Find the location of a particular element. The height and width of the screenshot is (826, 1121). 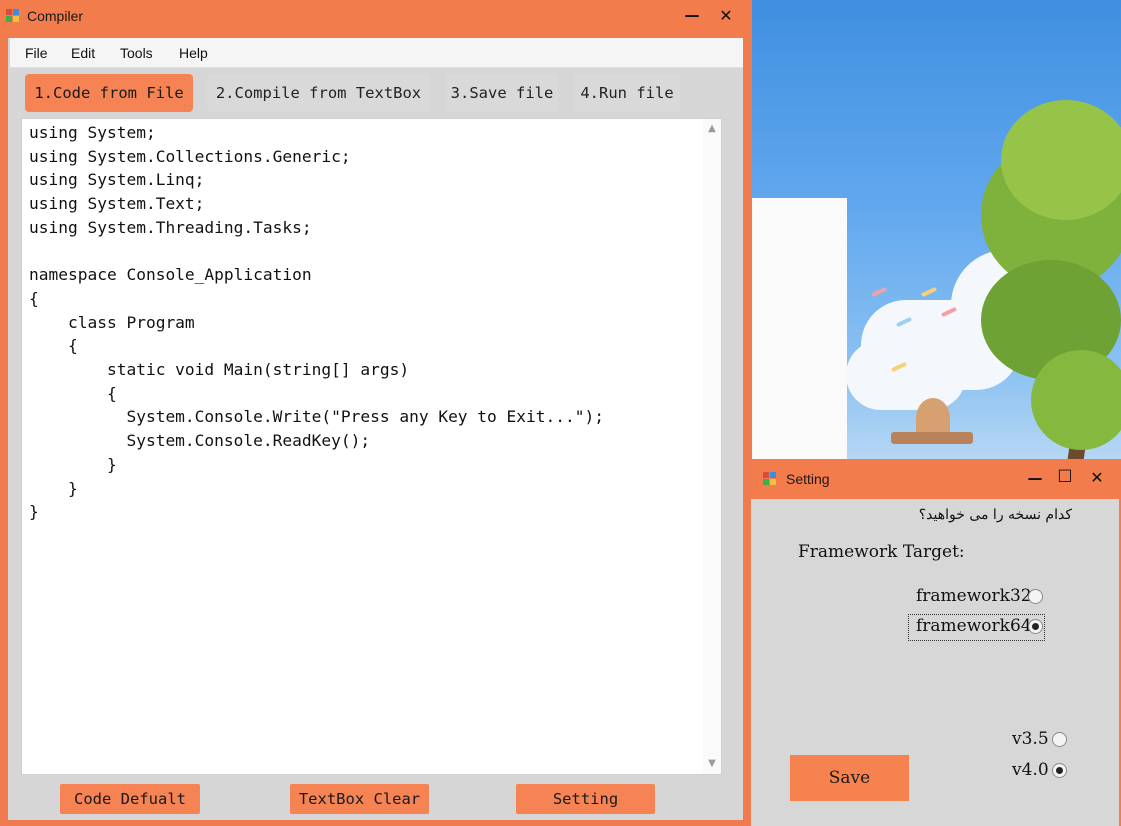

vertical-scrollbar: ▲ ▼ is located at coordinates (712, 446).